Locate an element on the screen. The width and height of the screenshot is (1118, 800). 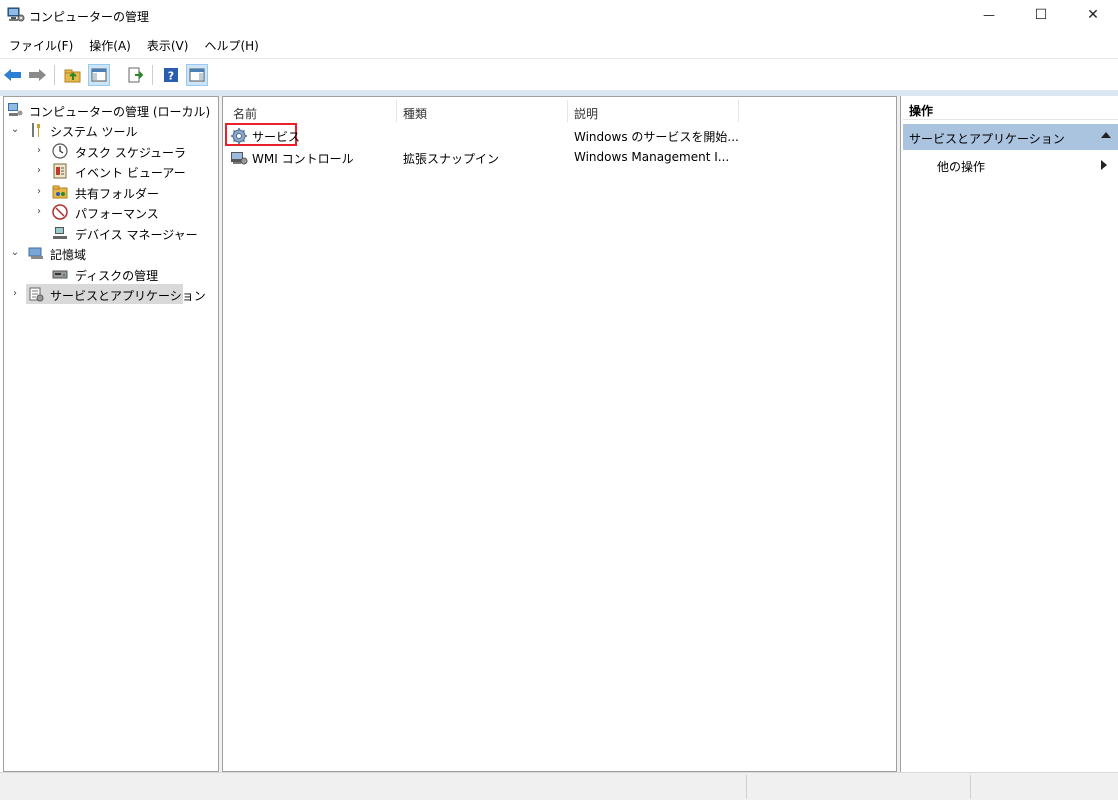
help-button: ? is located at coordinates (171, 75).